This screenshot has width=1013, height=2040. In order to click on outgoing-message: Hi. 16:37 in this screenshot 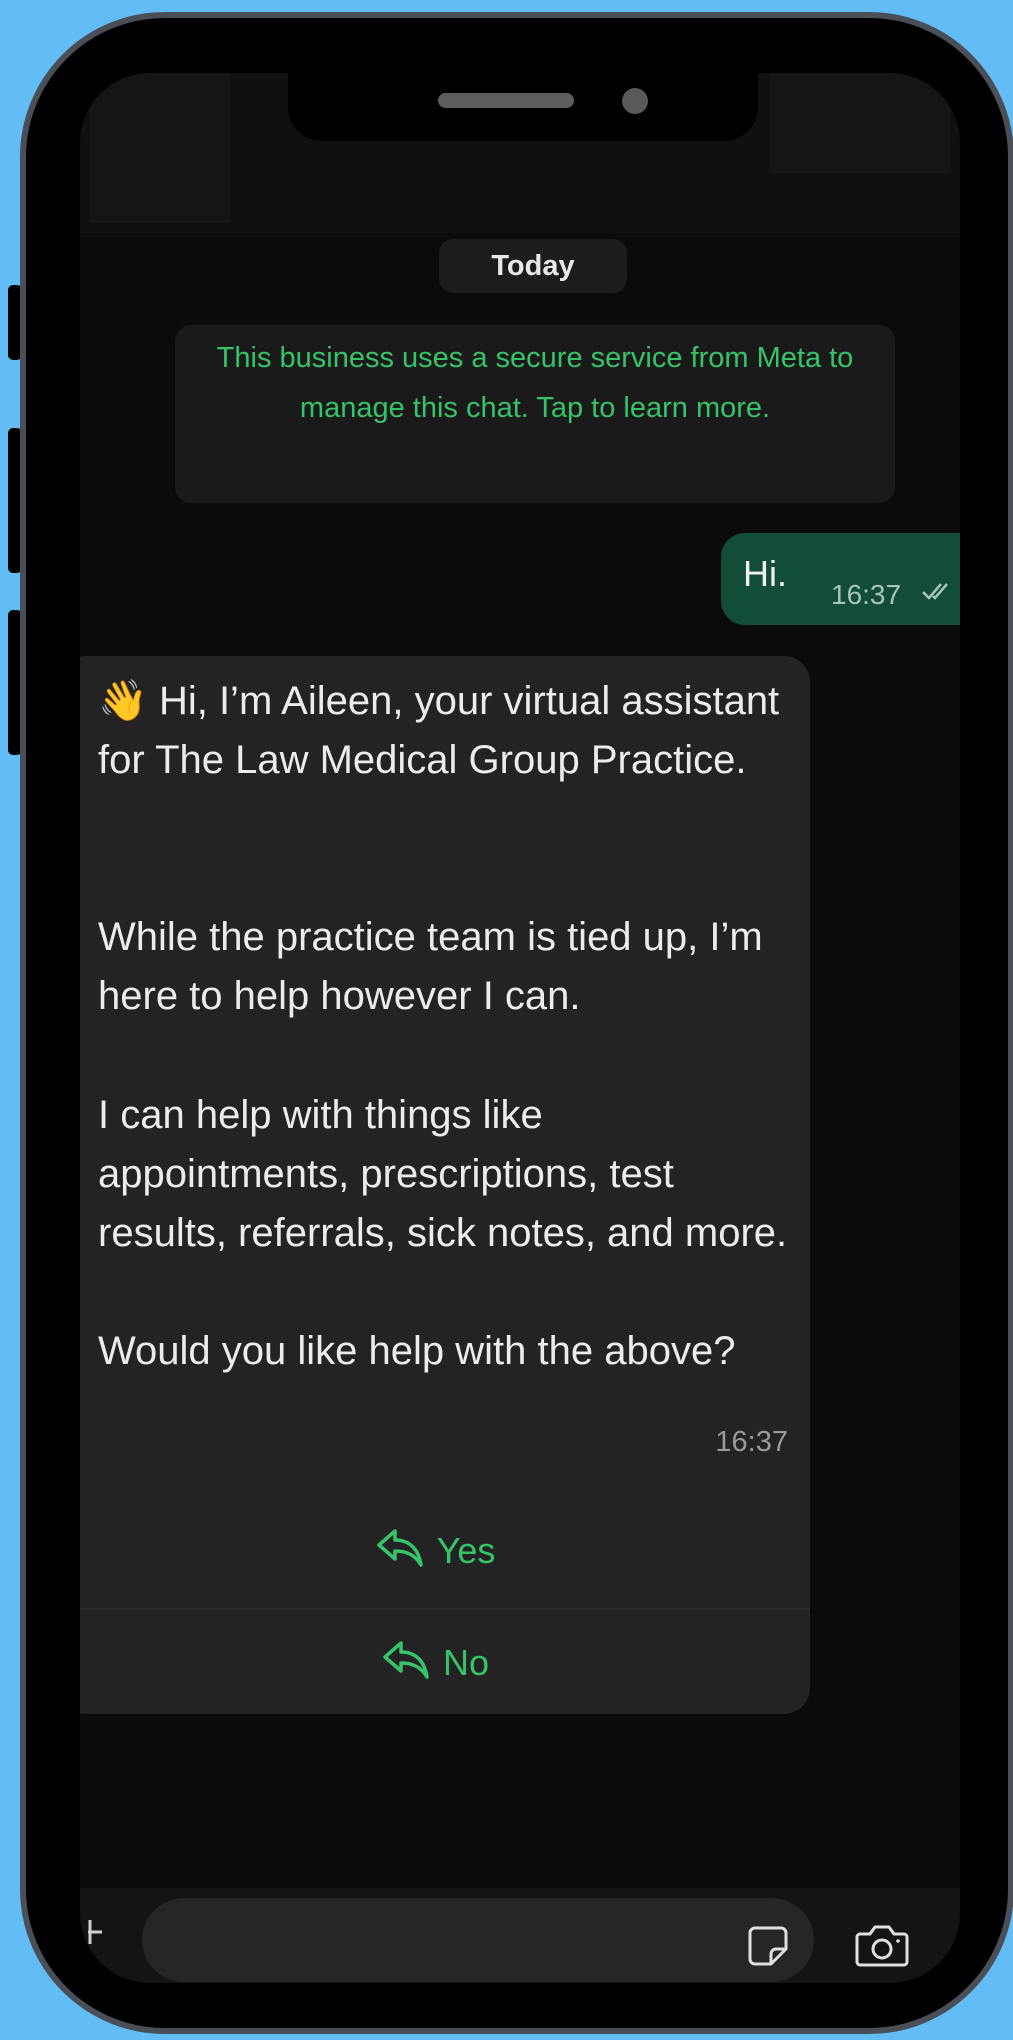, I will do `click(840, 579)`.